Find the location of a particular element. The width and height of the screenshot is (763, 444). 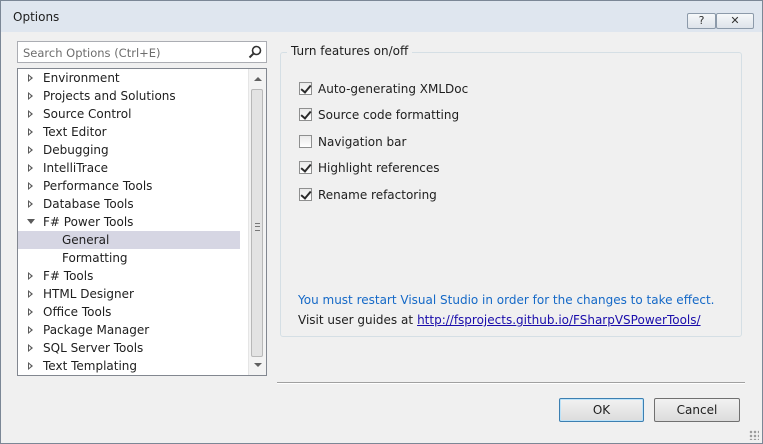

tree-item: General is located at coordinates (129, 240).